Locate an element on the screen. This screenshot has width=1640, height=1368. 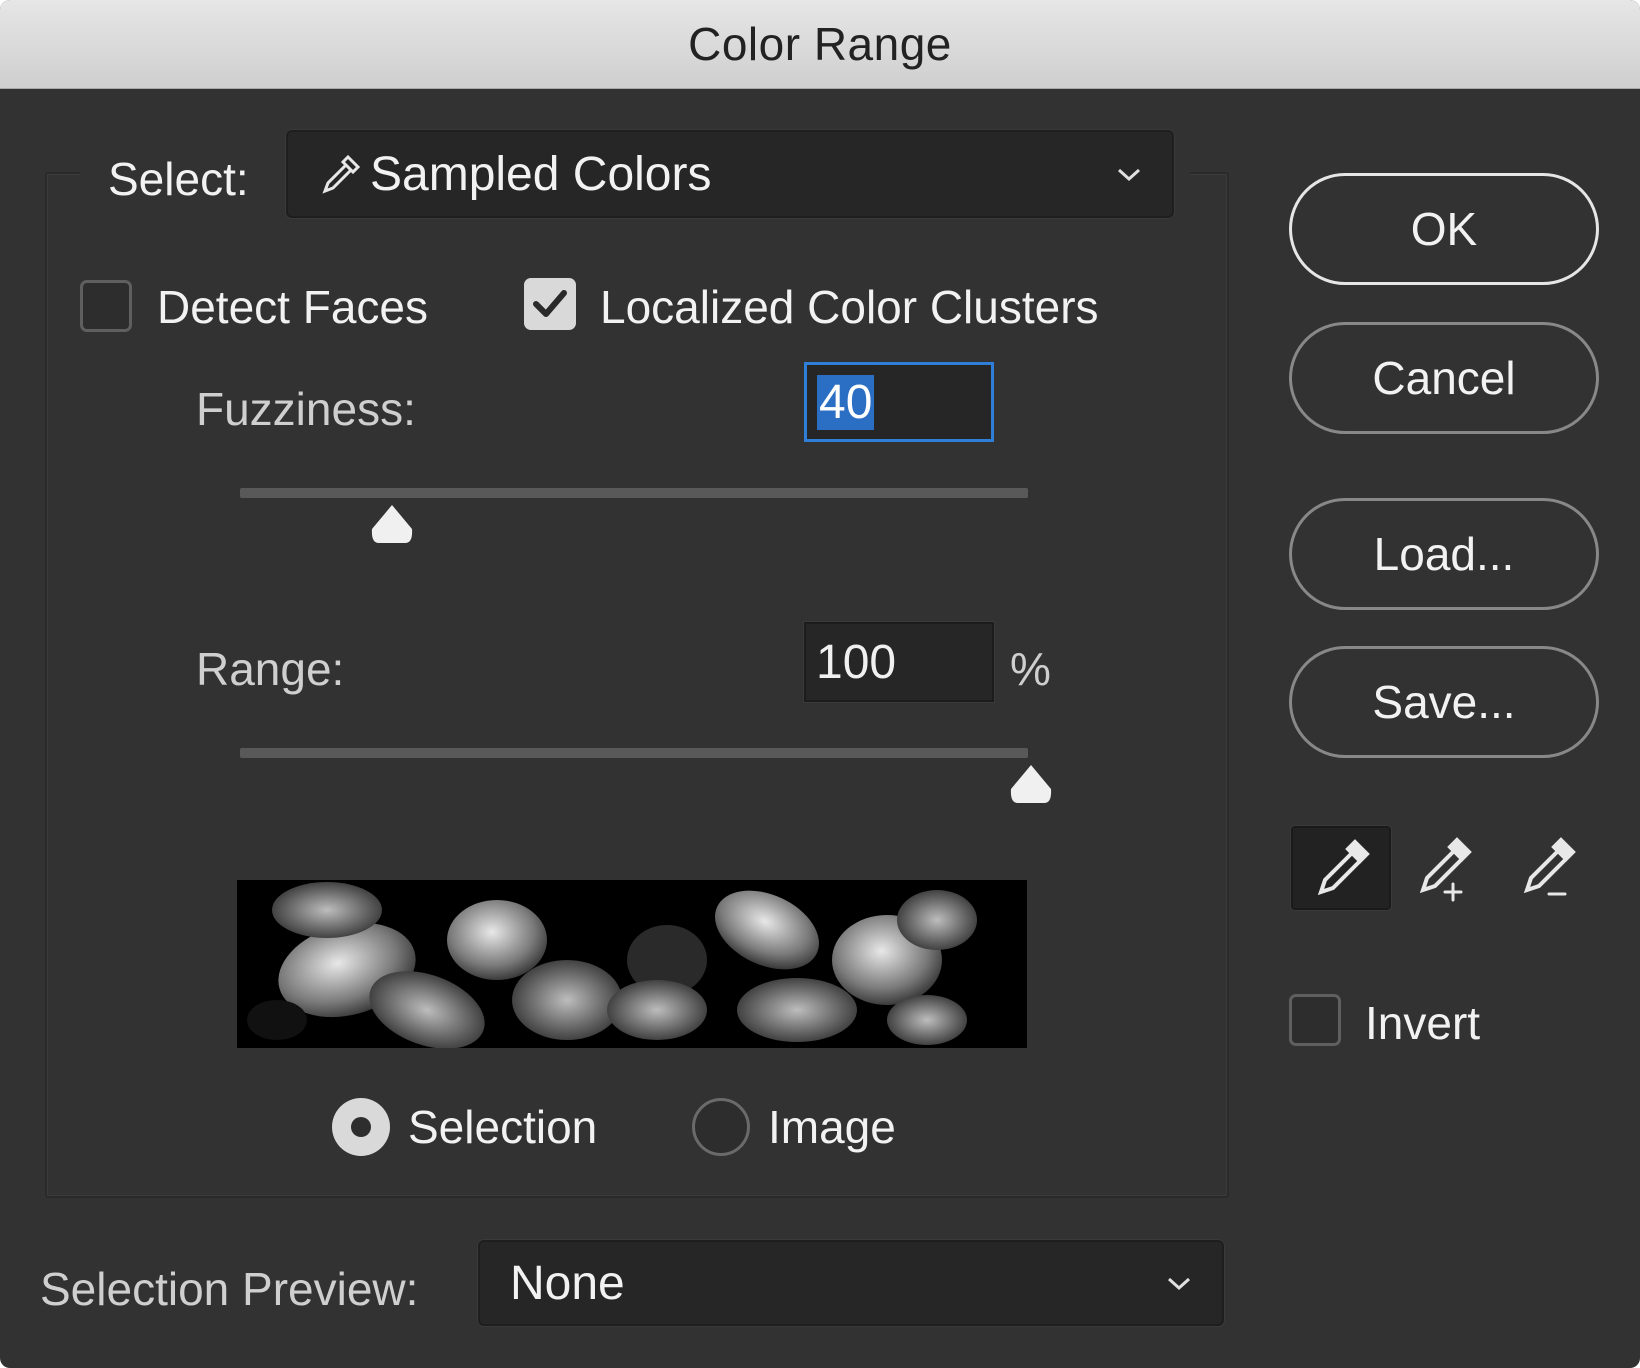
range-slider-track is located at coordinates (634, 753).